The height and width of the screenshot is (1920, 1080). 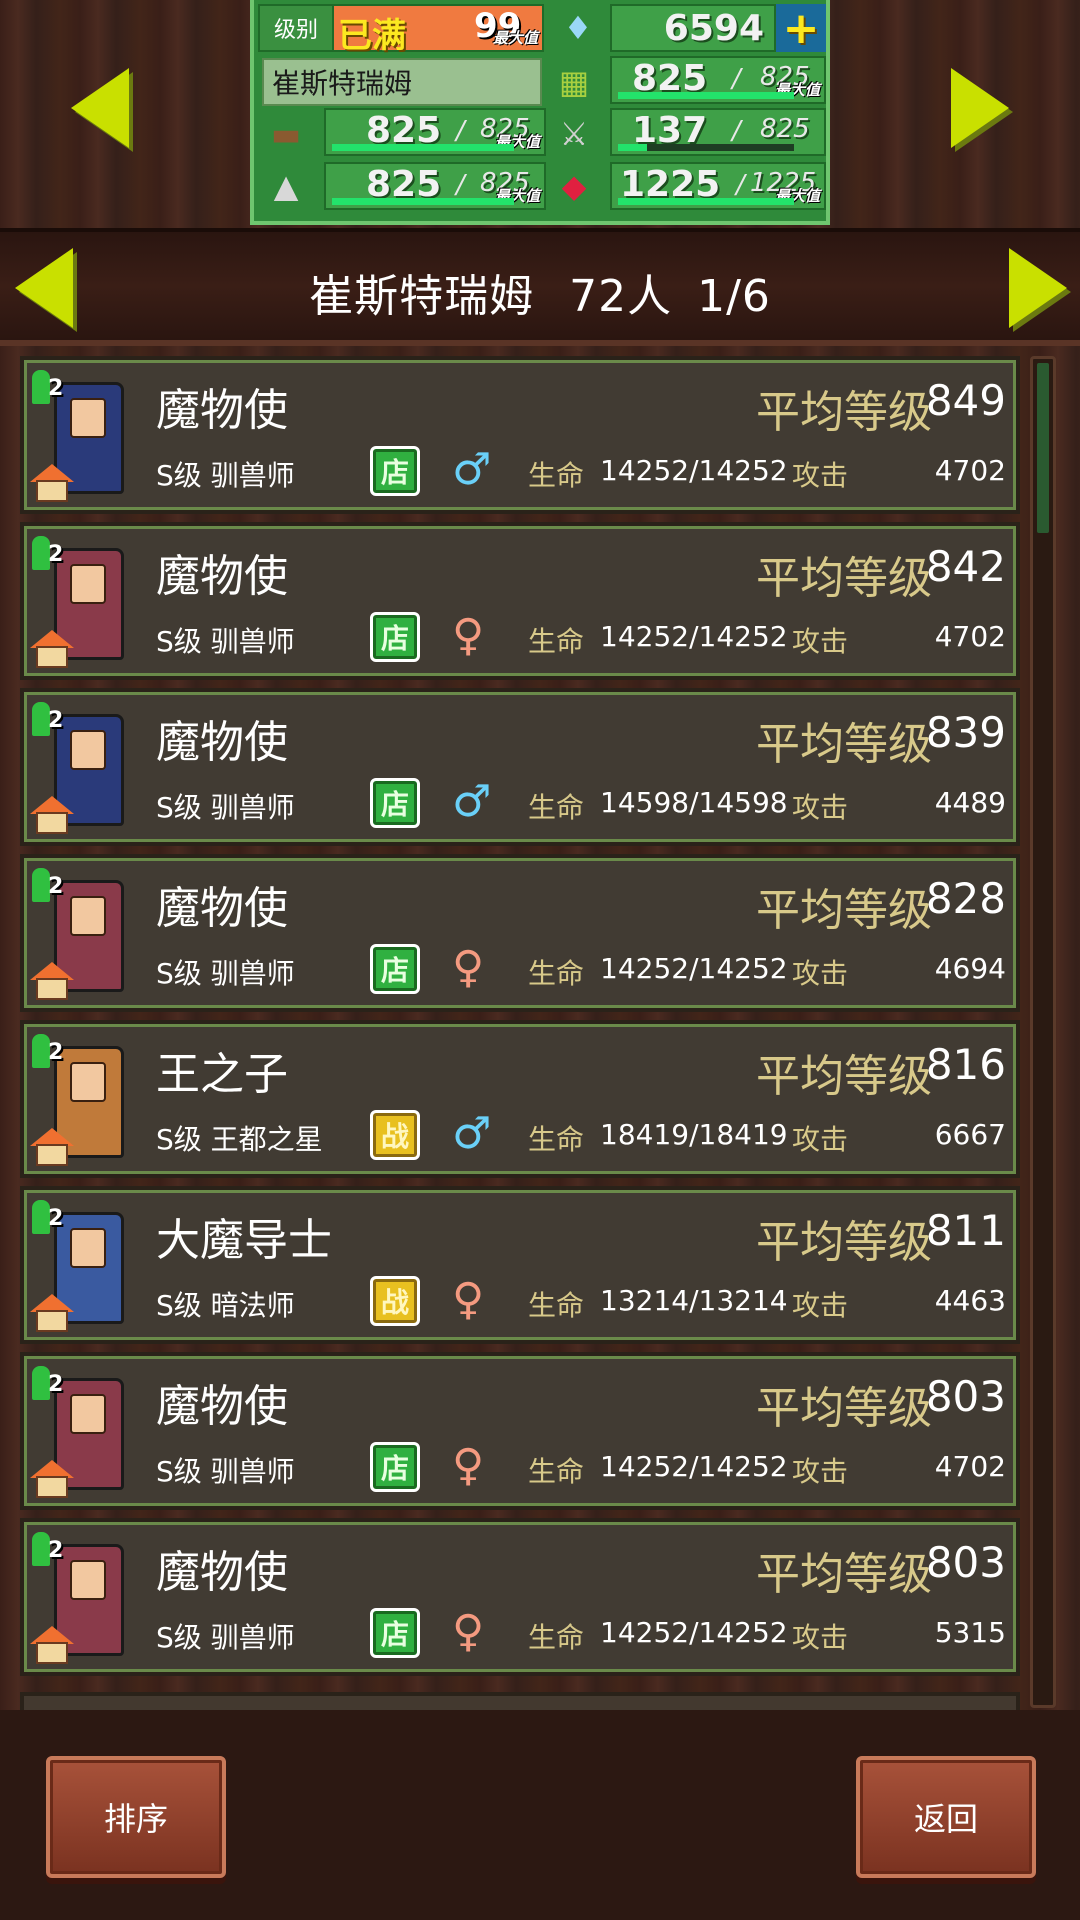 What do you see at coordinates (970, 802) in the screenshot?
I see `attack-value: 4489` at bounding box center [970, 802].